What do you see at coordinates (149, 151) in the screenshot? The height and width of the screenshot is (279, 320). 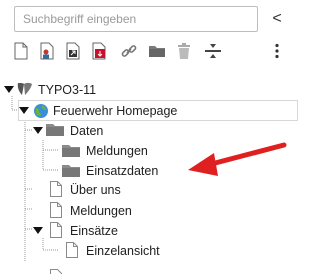 I see `tree-row-daten-meldungen: Meldungen` at bounding box center [149, 151].